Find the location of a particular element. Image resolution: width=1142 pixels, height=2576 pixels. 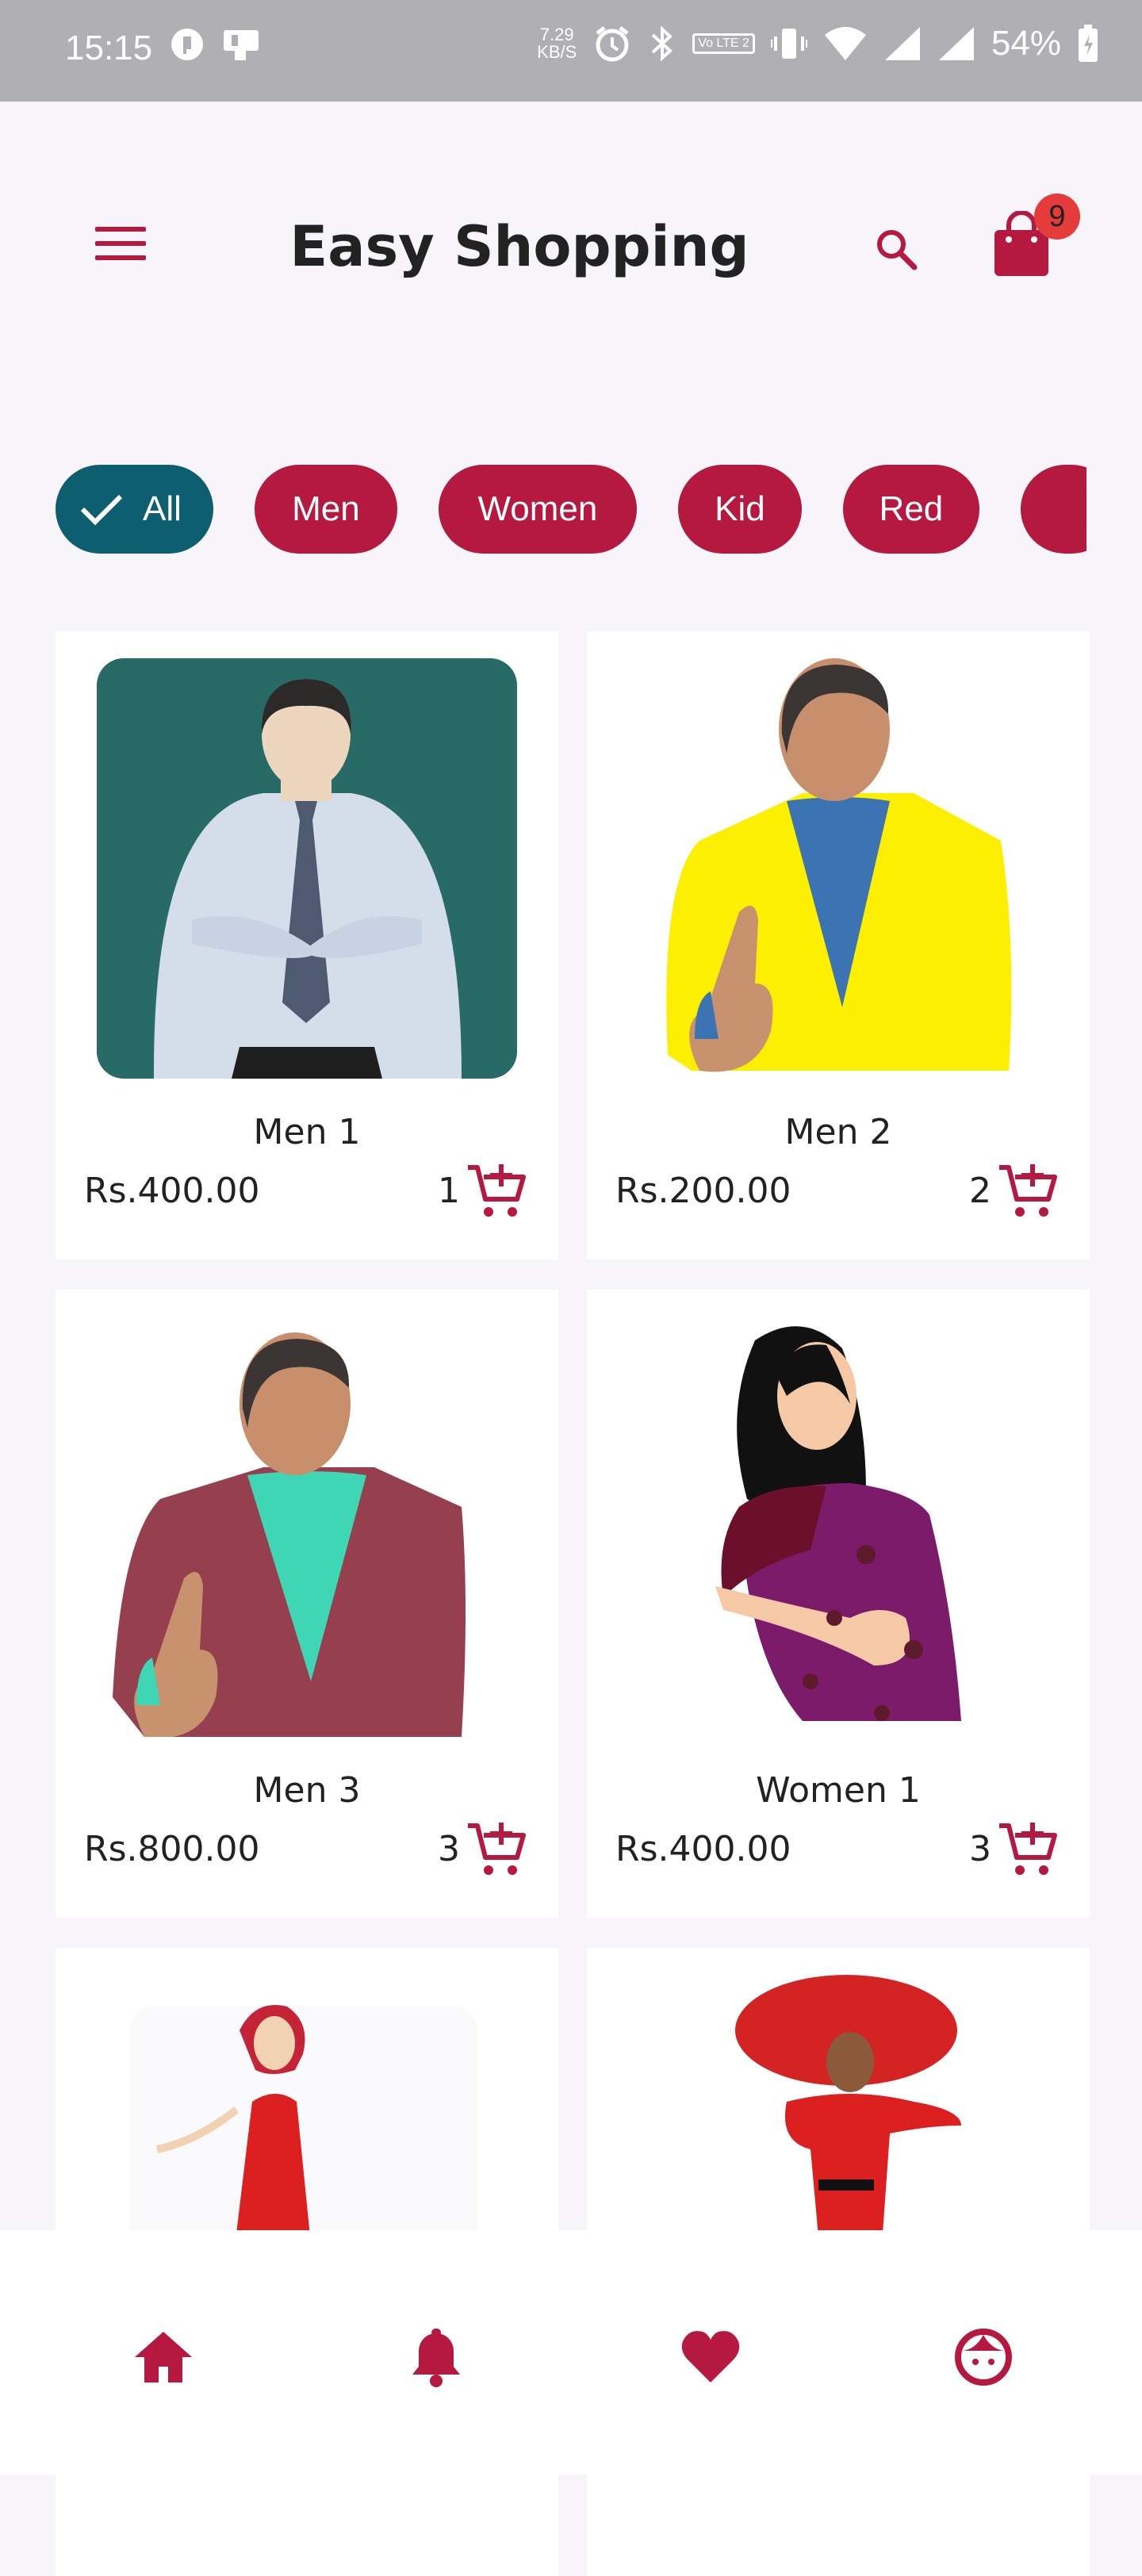

face-icon is located at coordinates (983, 2357).